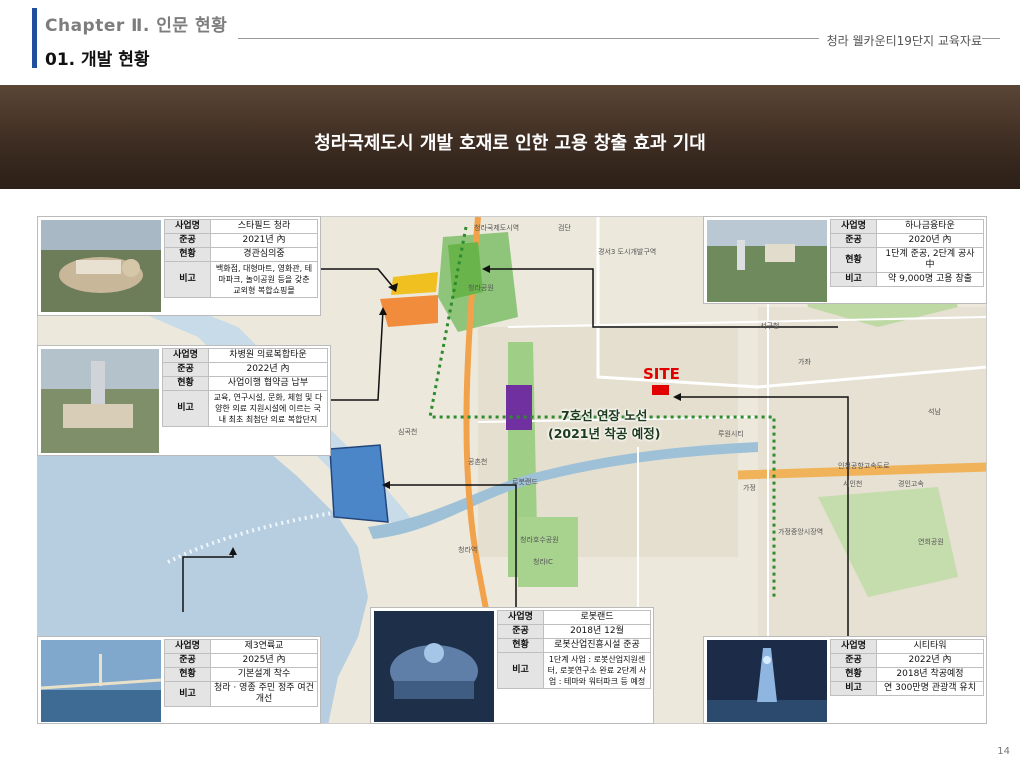 The width and height of the screenshot is (1020, 763). Describe the element at coordinates (934, 412) in the screenshot. I see `map-label: 석남` at that location.